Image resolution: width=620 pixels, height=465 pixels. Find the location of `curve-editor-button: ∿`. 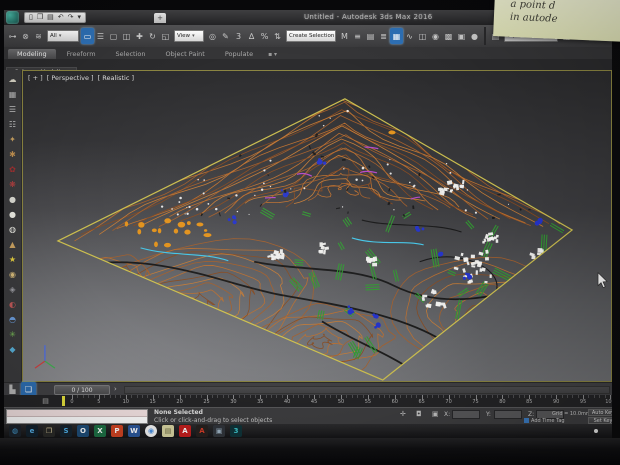

curve-editor-button: ∿ is located at coordinates (409, 36).